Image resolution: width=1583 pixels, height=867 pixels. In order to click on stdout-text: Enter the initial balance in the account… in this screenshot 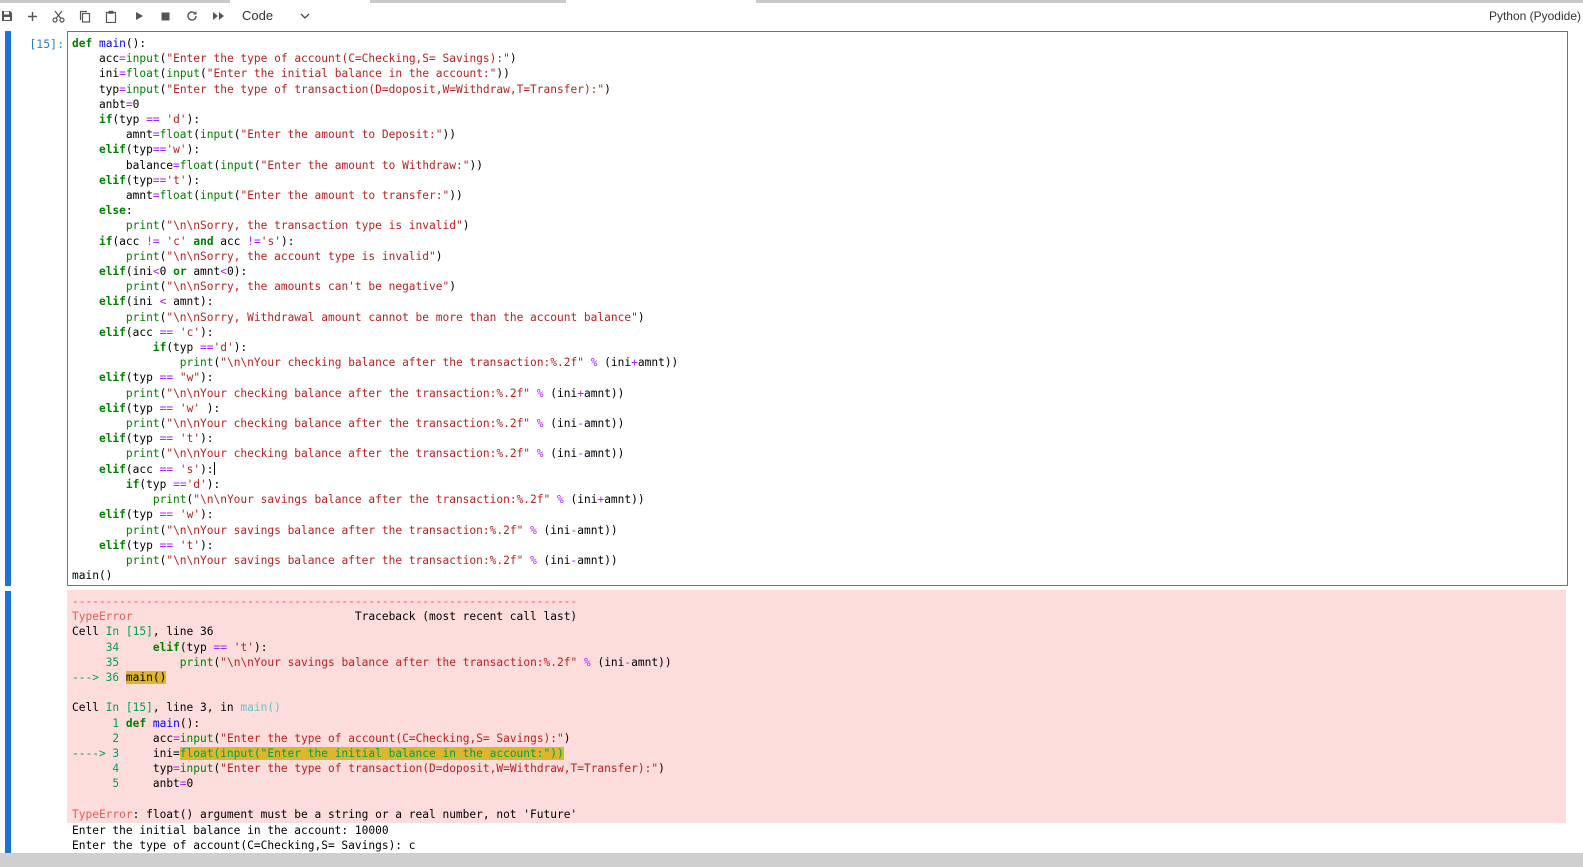, I will do `click(244, 838)`.